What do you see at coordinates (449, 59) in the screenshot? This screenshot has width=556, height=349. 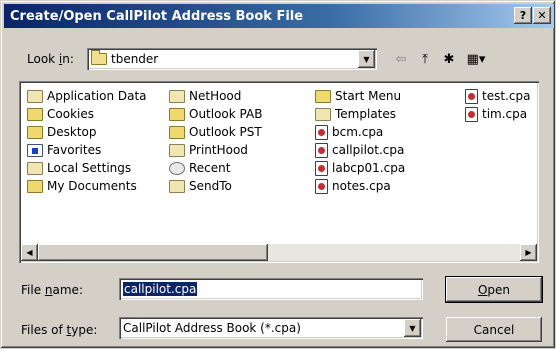 I see `new-folder-icon: ✱` at bounding box center [449, 59].